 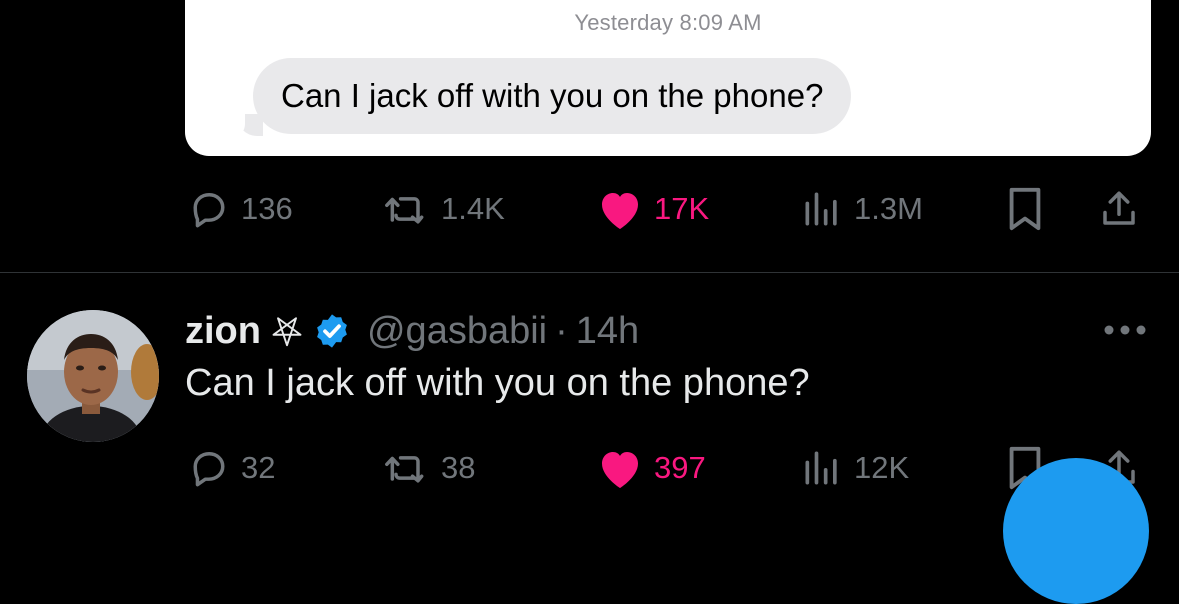 I want to click on views-button: 12K, so click(x=854, y=468).